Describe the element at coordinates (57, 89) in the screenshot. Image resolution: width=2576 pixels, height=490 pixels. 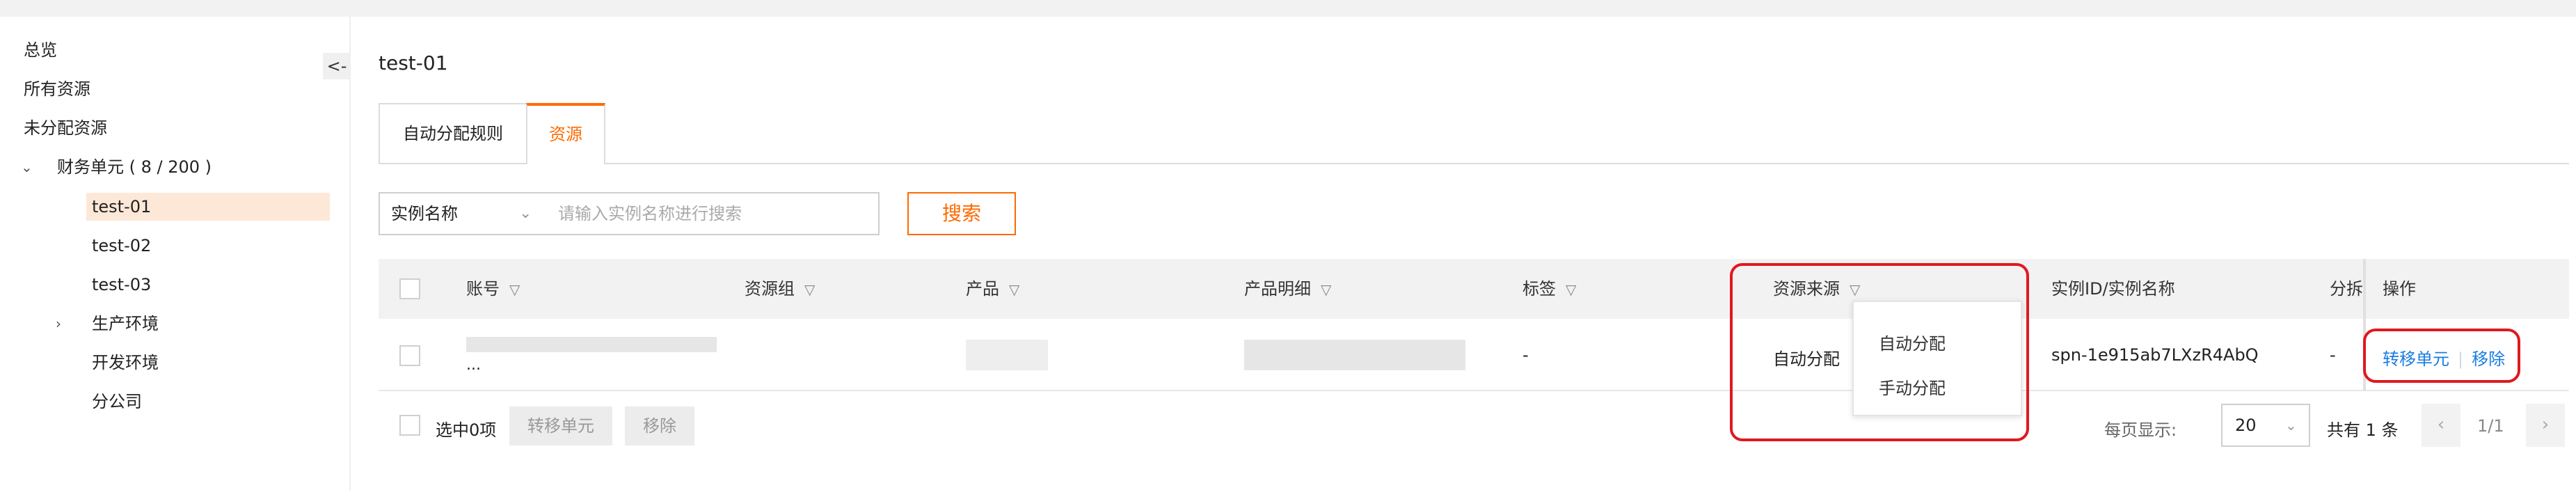
I see `sidebar-item-all-resources: 所有资源` at that location.